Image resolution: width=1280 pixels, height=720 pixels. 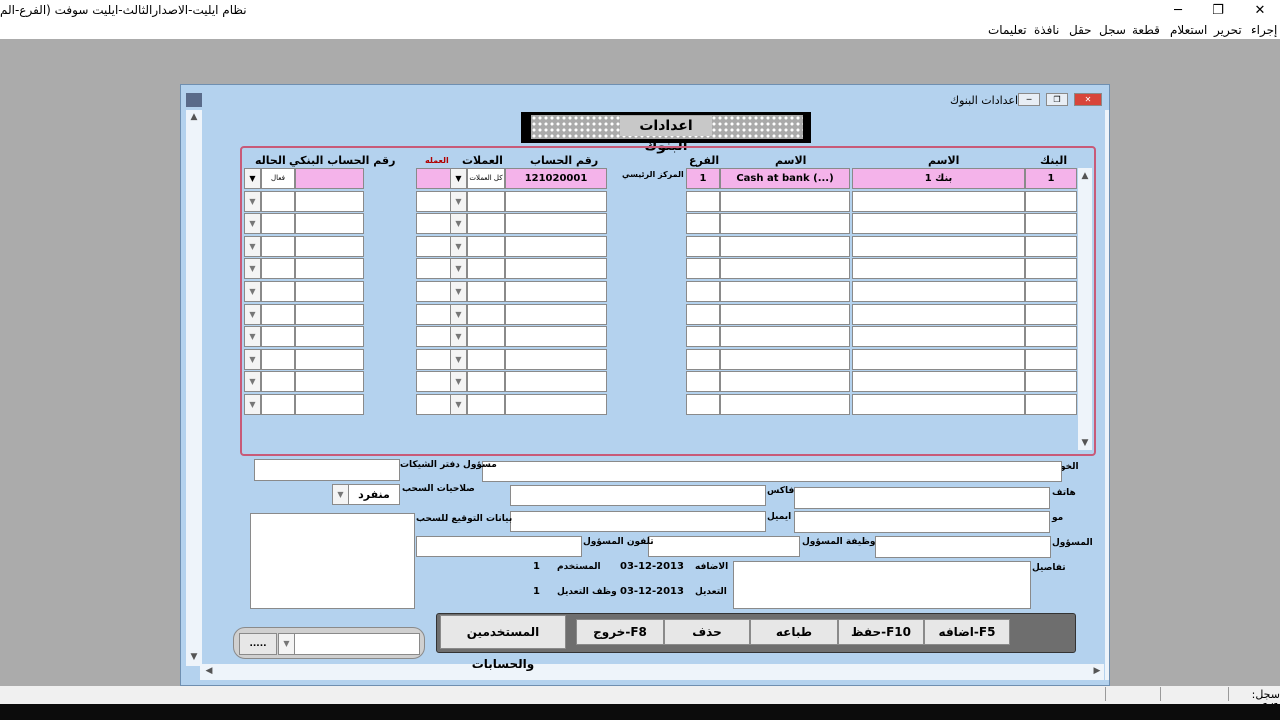 What do you see at coordinates (1188, 30) in the screenshot?
I see `menu-query: استعلام` at bounding box center [1188, 30].